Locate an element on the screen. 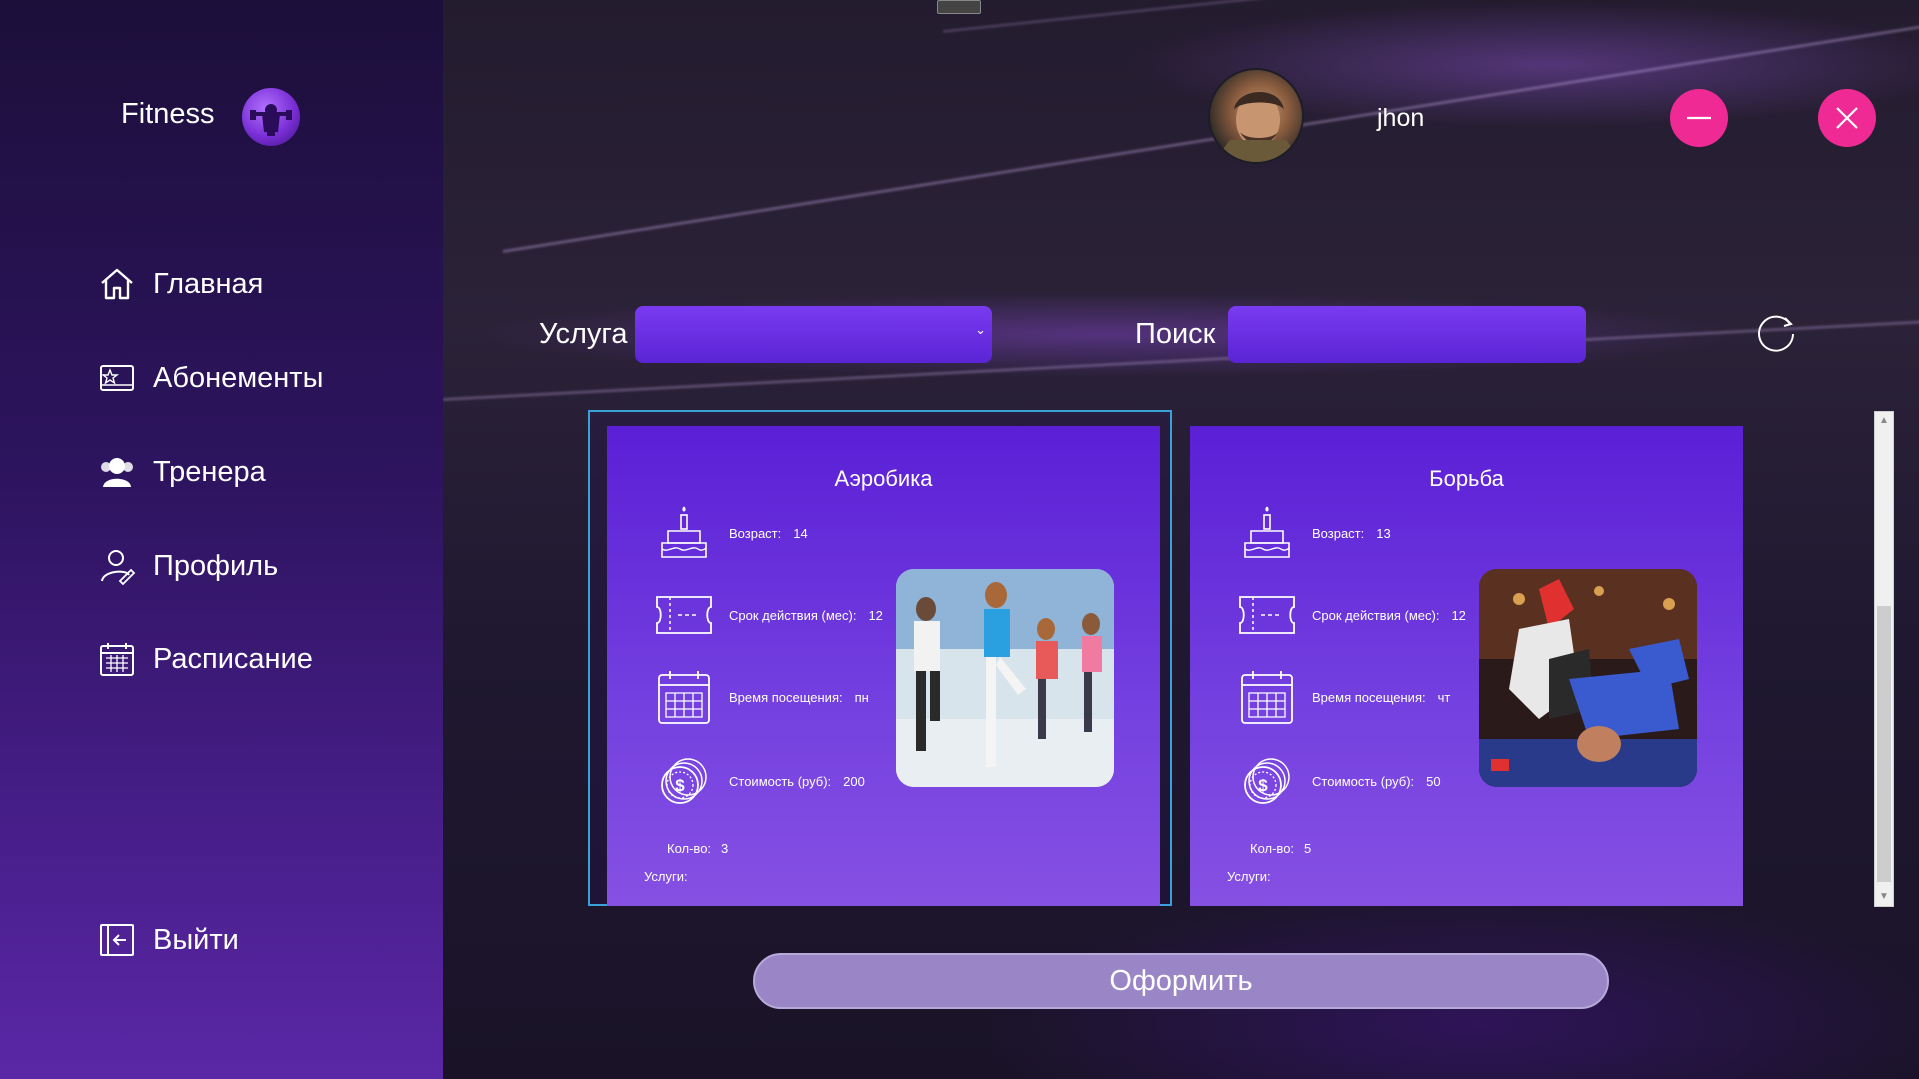  profile-icon is located at coordinates (117, 566).